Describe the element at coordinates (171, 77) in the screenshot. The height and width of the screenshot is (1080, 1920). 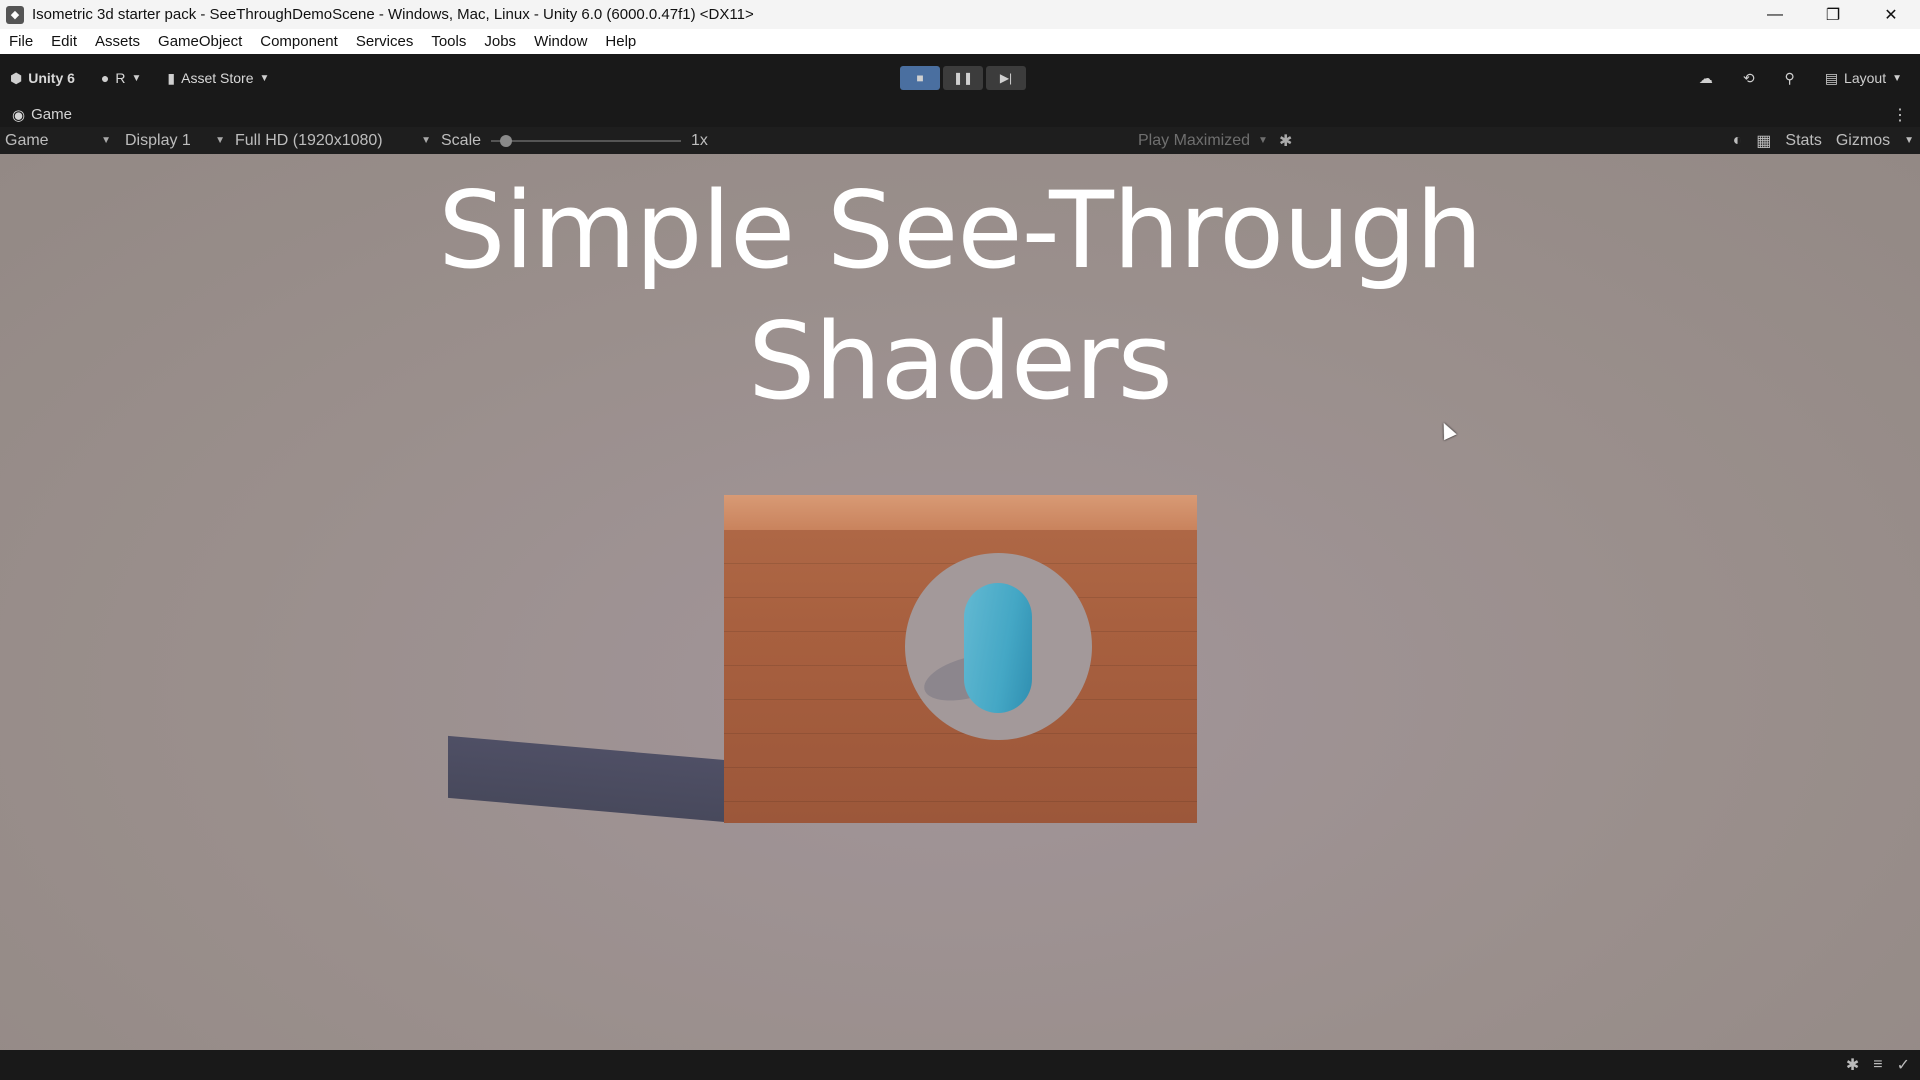
I see `shopping-bag-icon: ▮` at that location.